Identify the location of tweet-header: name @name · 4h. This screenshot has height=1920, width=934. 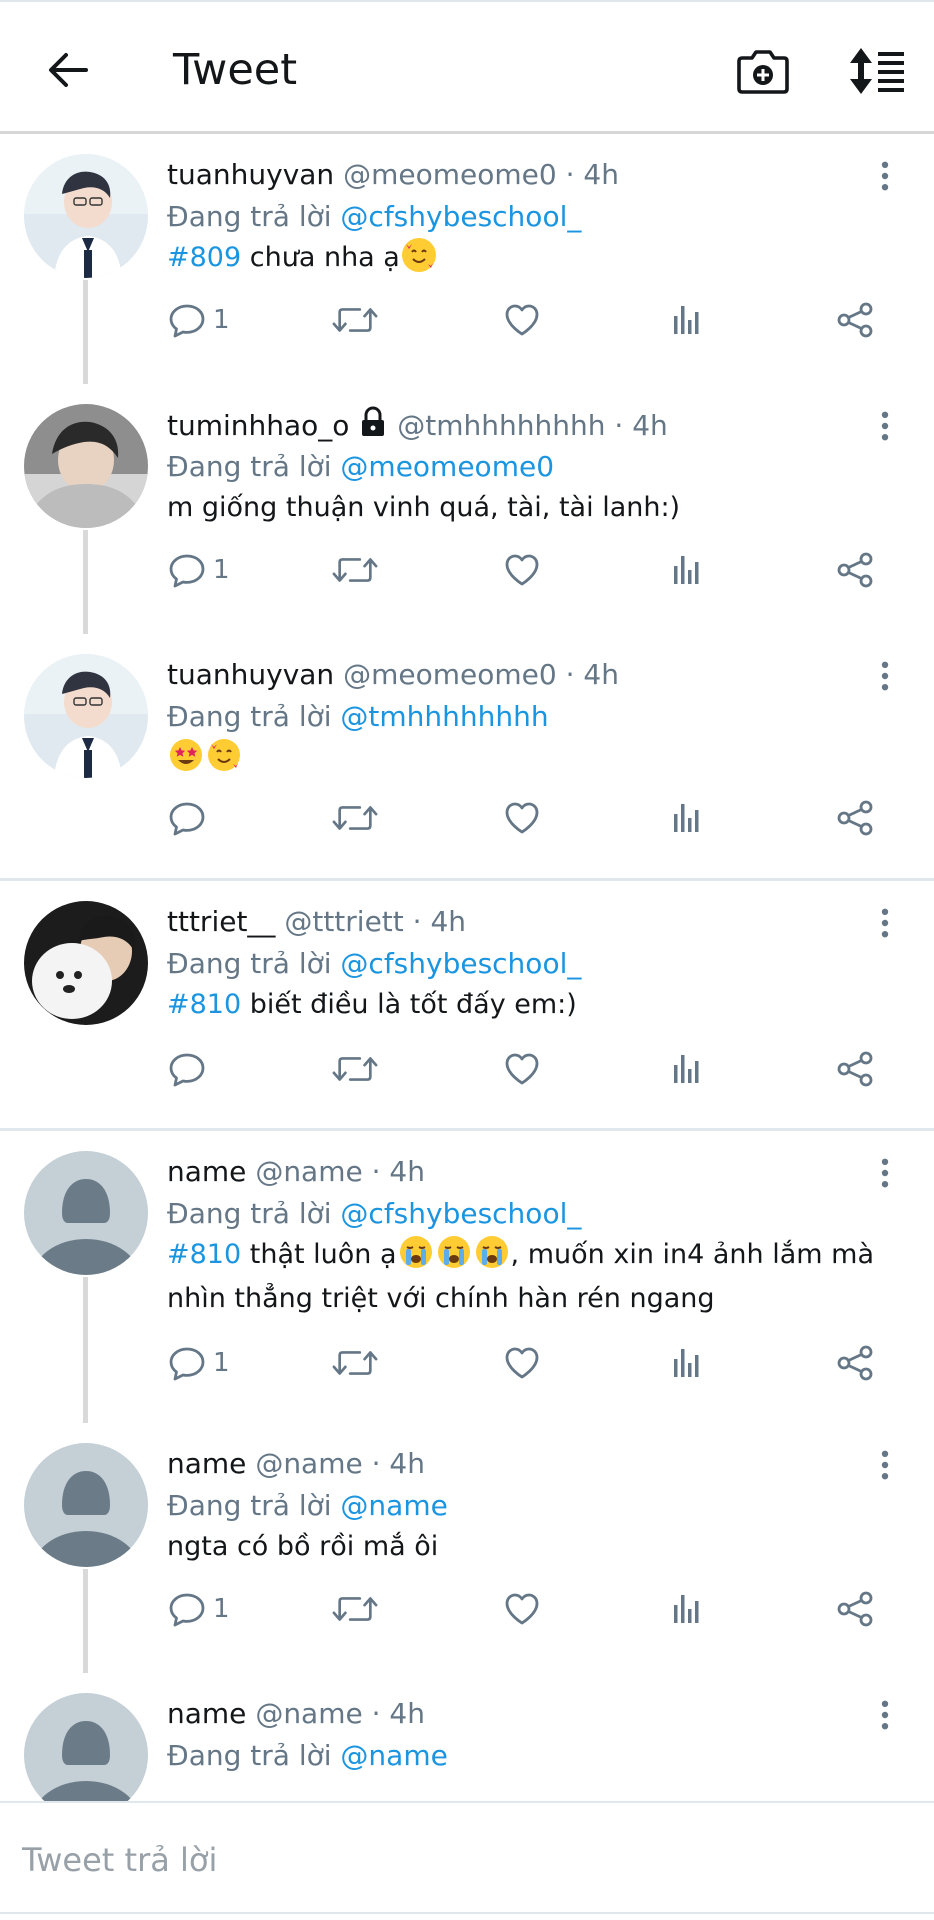
(296, 1464).